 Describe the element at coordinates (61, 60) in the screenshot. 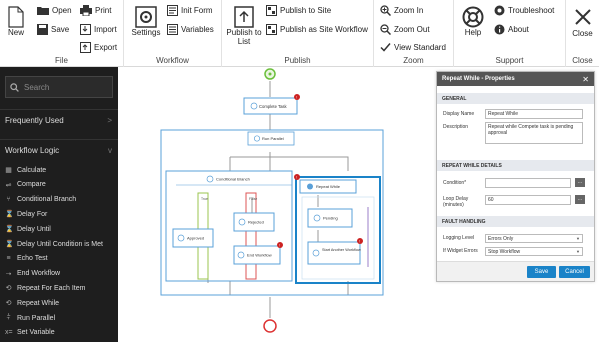

I see `file-group-label: File` at that location.